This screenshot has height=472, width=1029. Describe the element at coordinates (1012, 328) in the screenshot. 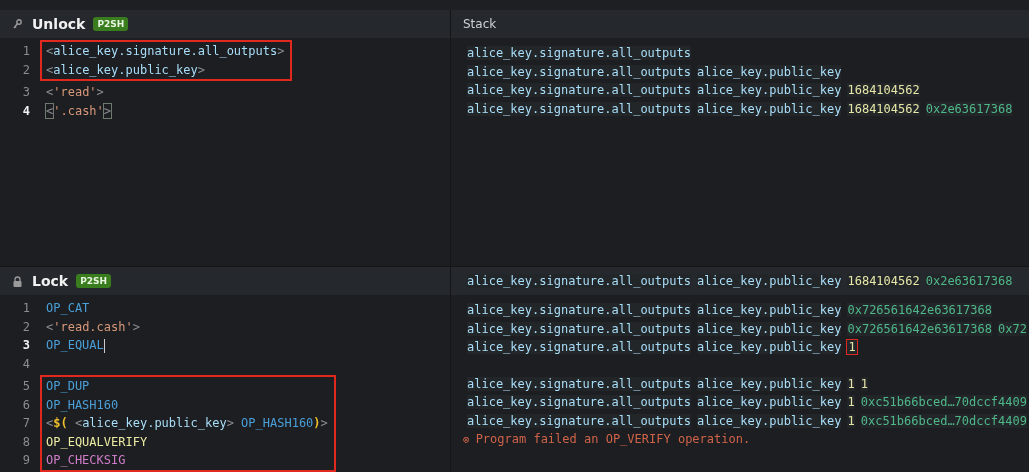

I see `stack-item: 0x72` at that location.